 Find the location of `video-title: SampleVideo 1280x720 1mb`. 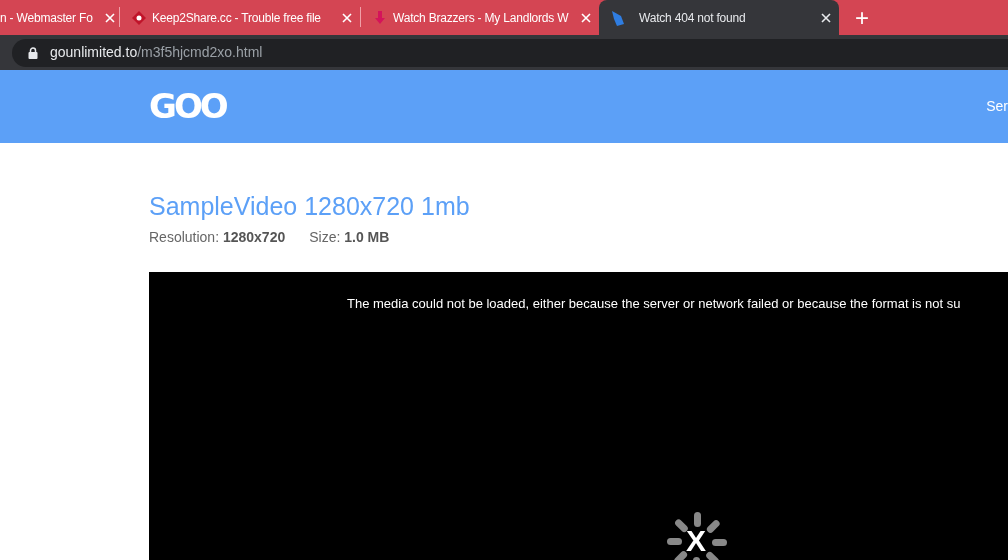

video-title: SampleVideo 1280x720 1mb is located at coordinates (310, 206).